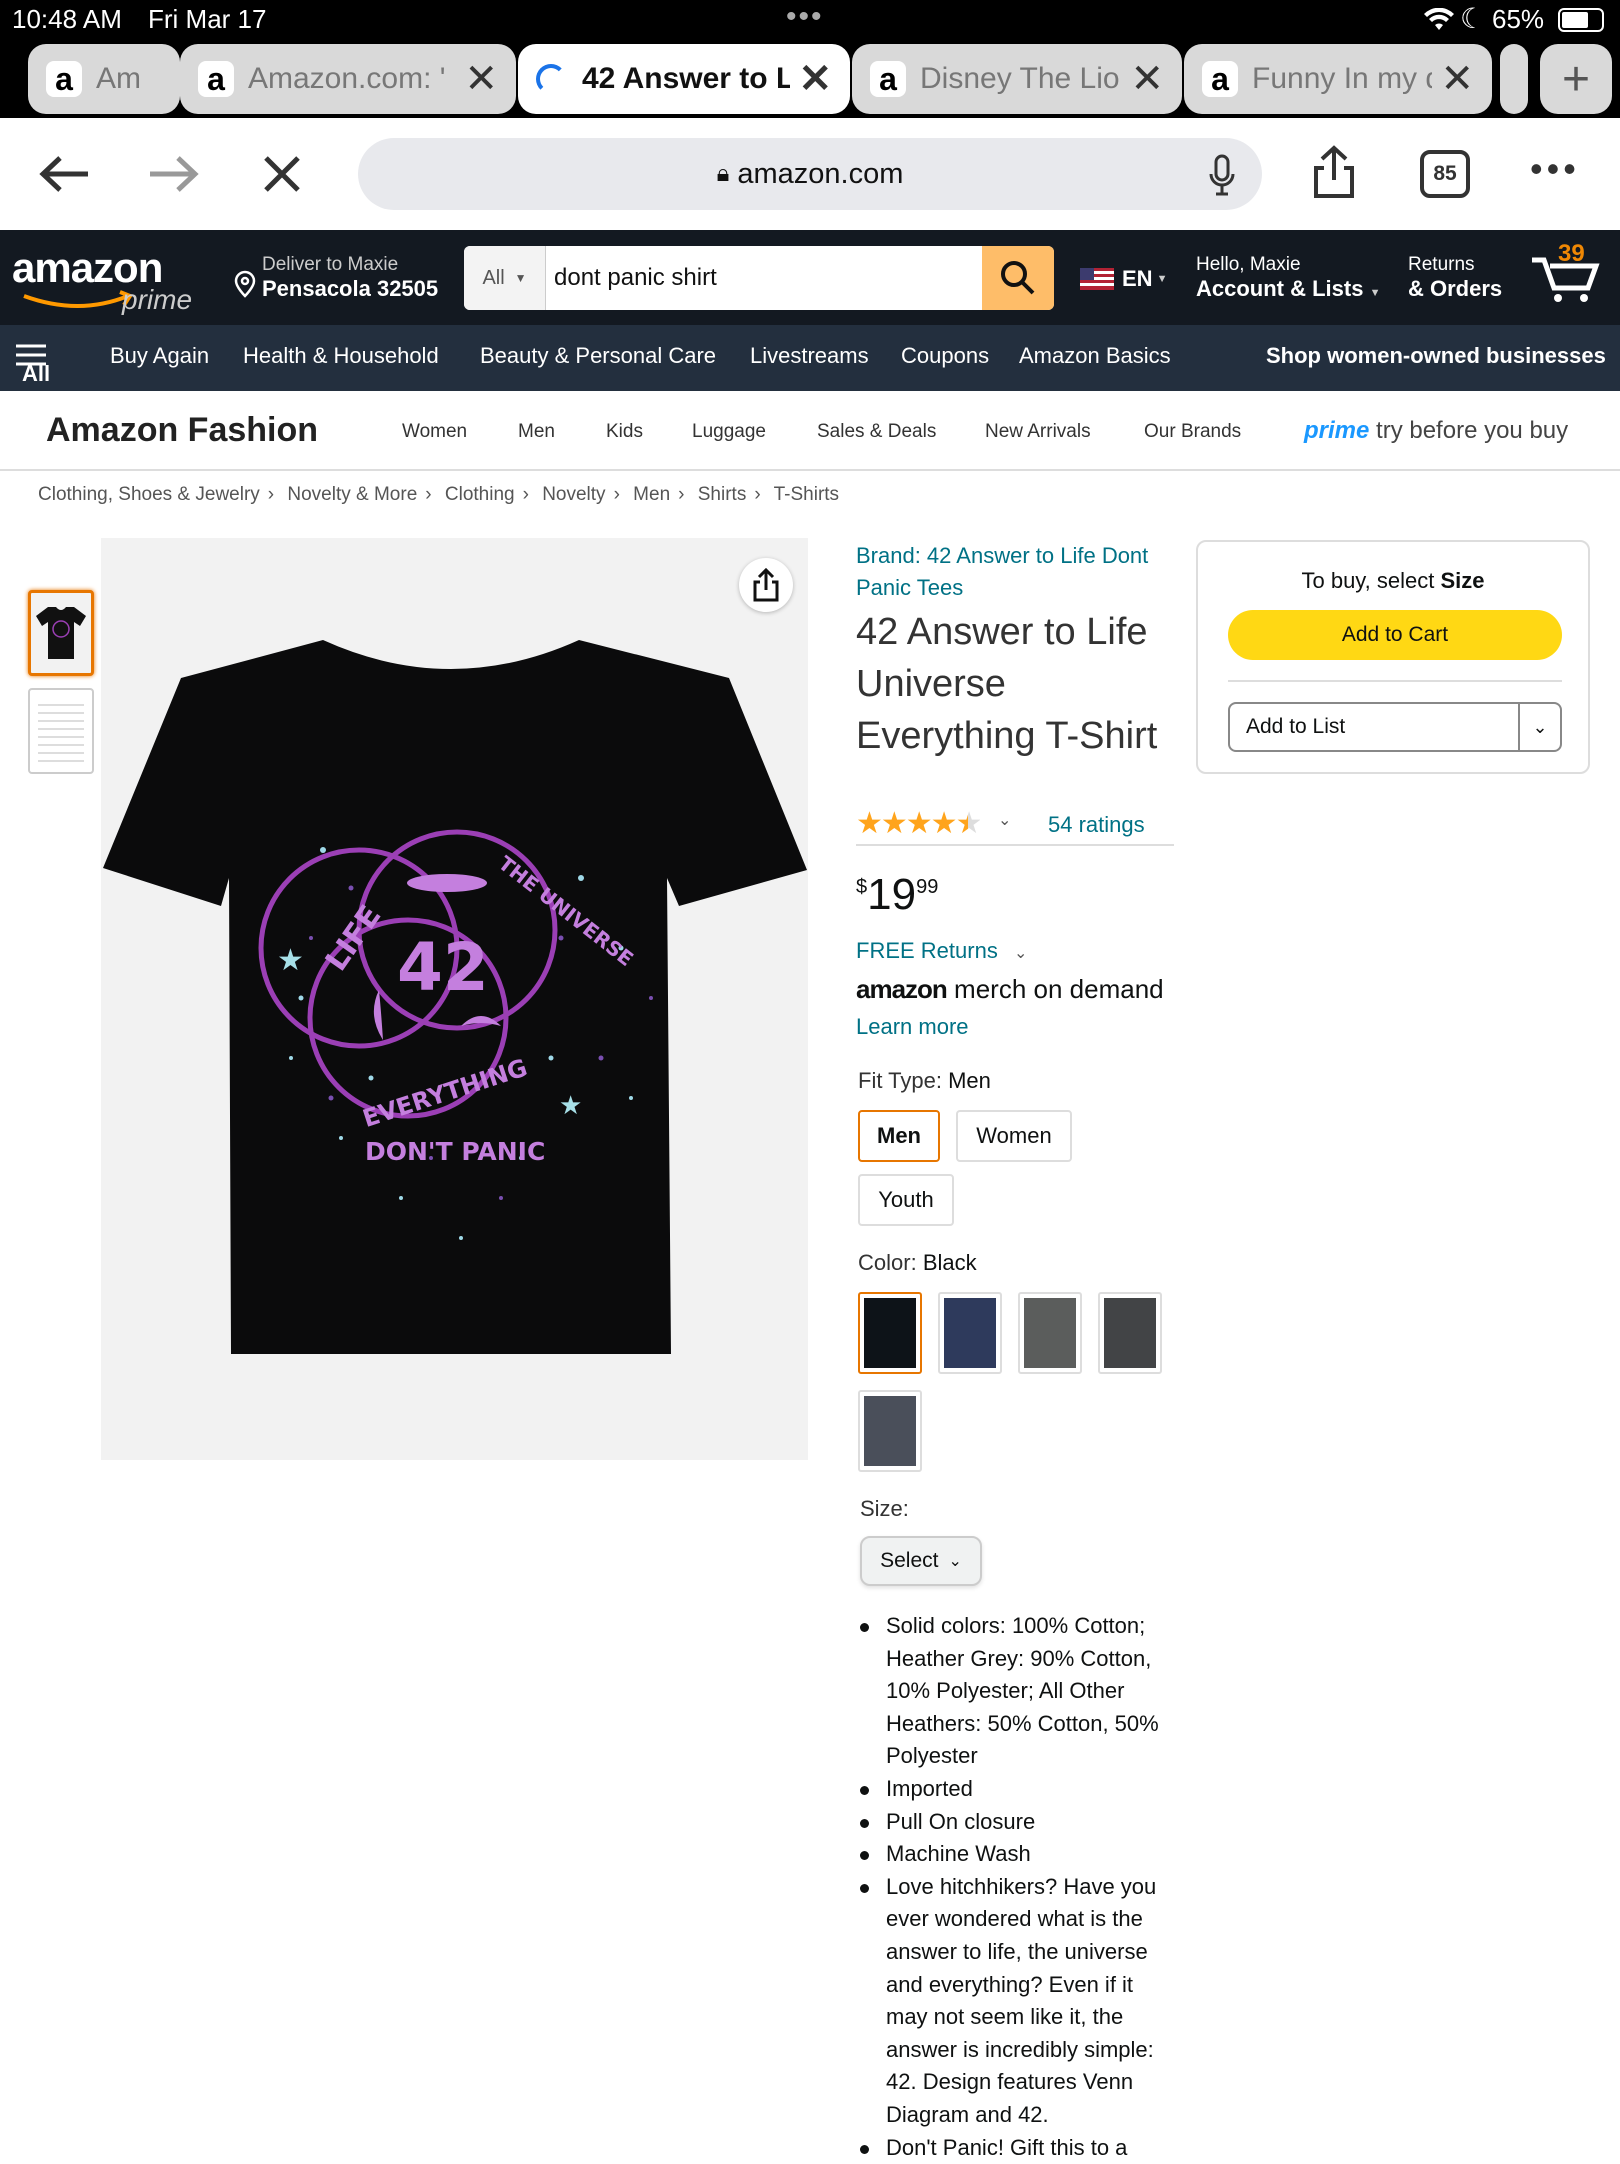 The height and width of the screenshot is (2164, 1620). Describe the element at coordinates (61, 633) in the screenshot. I see `thumbnail-1-selected` at that location.